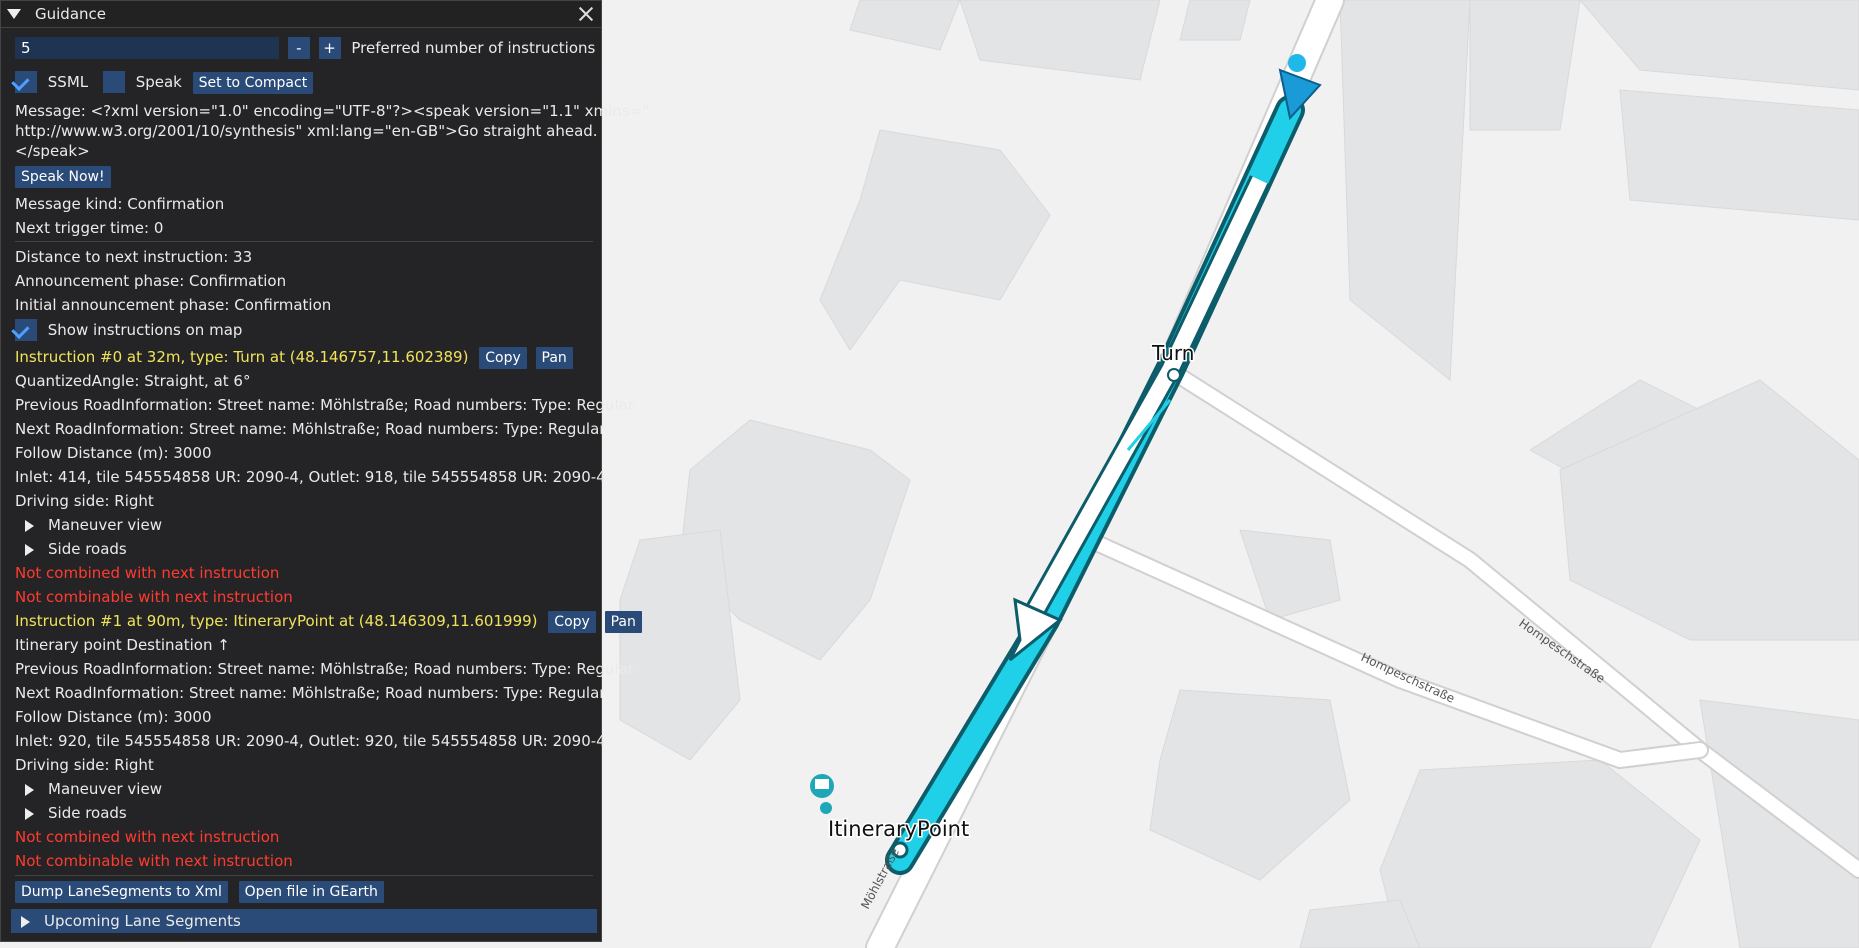 The height and width of the screenshot is (948, 1859). I want to click on preferred-instructions-label: Preferred number of instructions, so click(473, 47).